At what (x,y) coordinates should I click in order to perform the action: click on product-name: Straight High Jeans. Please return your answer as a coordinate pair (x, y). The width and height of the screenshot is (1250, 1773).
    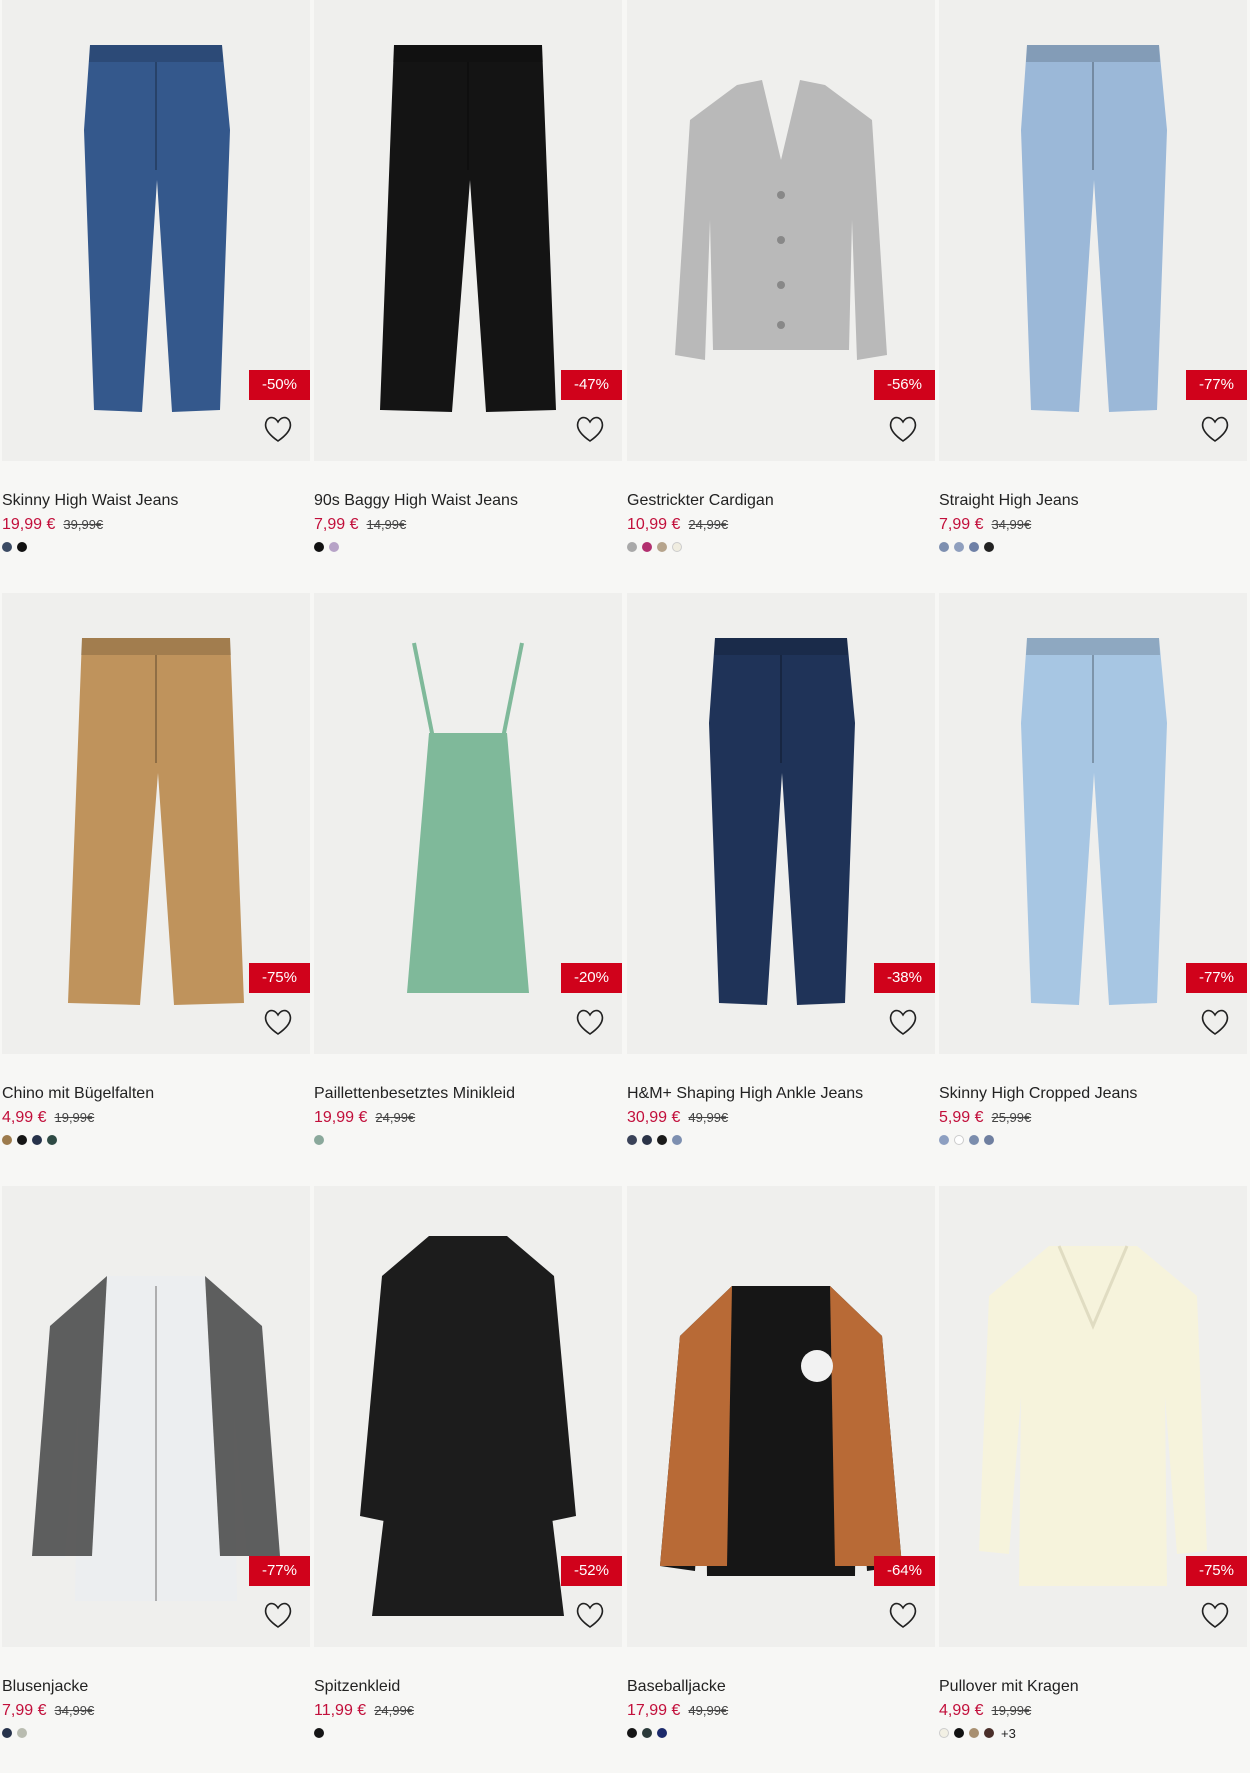
    Looking at the image, I should click on (1093, 501).